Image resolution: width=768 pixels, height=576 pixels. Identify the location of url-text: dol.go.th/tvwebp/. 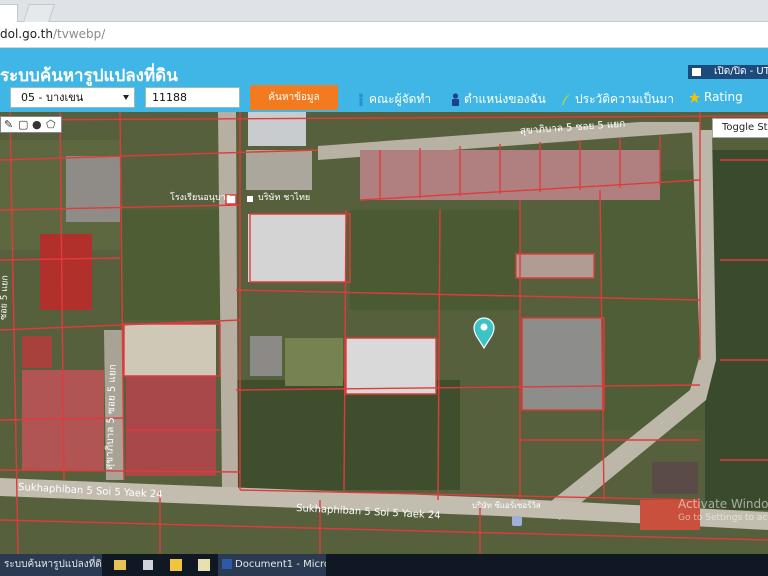
(52, 34).